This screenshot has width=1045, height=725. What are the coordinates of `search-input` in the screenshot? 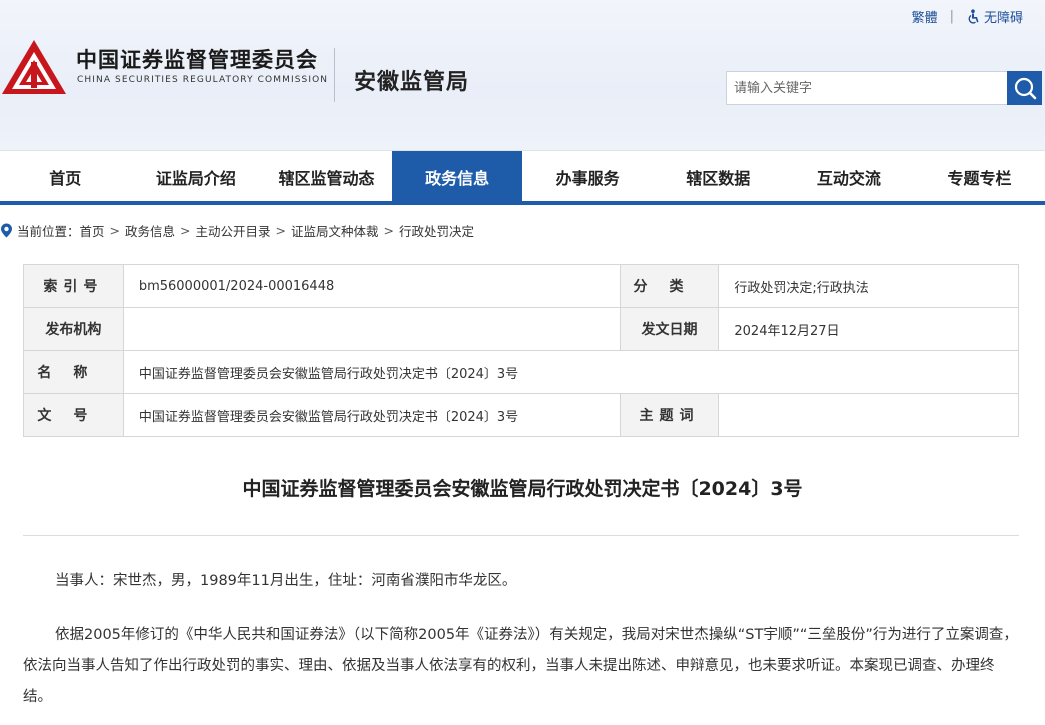 It's located at (867, 88).